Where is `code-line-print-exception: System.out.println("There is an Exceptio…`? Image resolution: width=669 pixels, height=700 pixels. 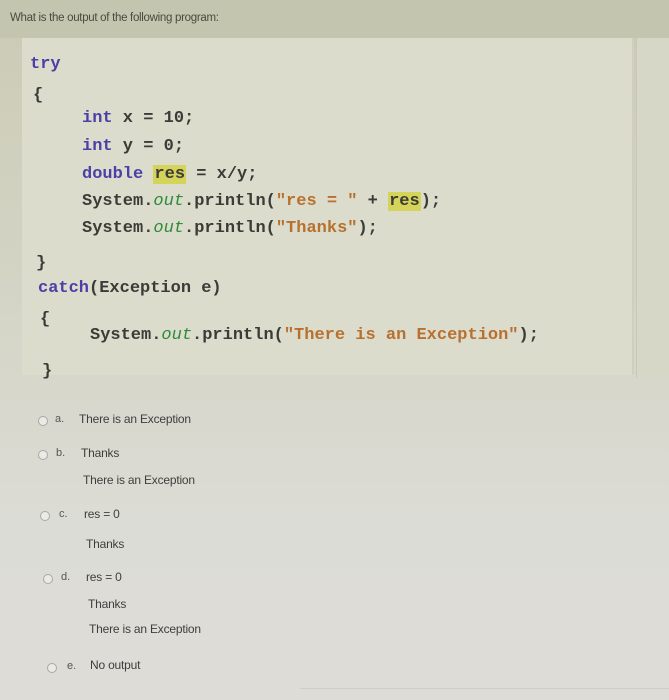
code-line-print-exception: System.out.println("There is an Exceptio… is located at coordinates (314, 336).